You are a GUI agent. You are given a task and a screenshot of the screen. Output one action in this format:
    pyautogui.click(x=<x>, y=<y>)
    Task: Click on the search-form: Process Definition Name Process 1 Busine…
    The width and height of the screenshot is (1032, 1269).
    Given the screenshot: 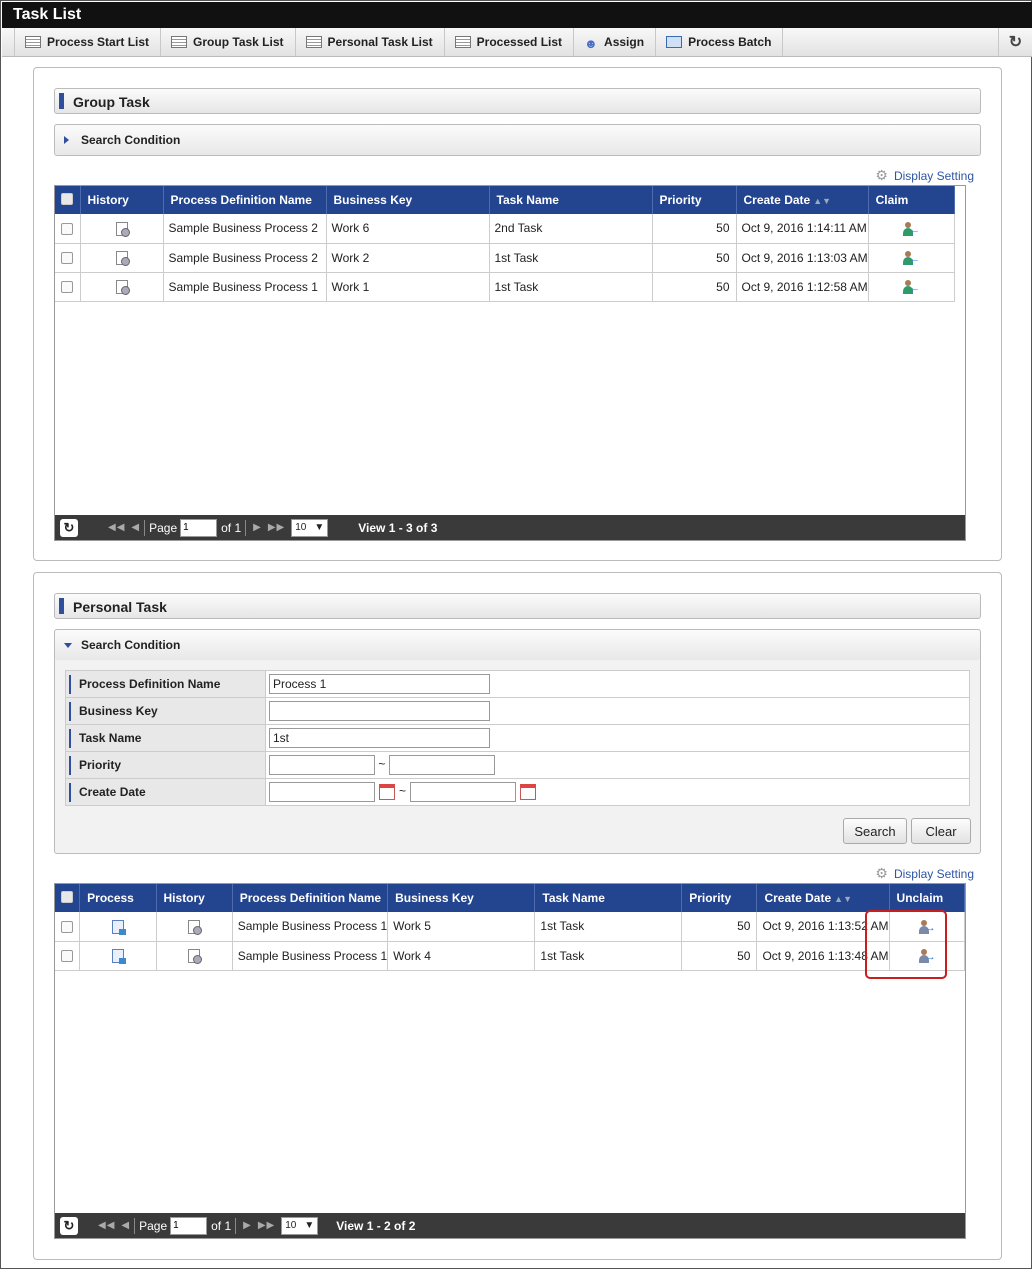 What is the action you would take?
    pyautogui.click(x=517, y=738)
    